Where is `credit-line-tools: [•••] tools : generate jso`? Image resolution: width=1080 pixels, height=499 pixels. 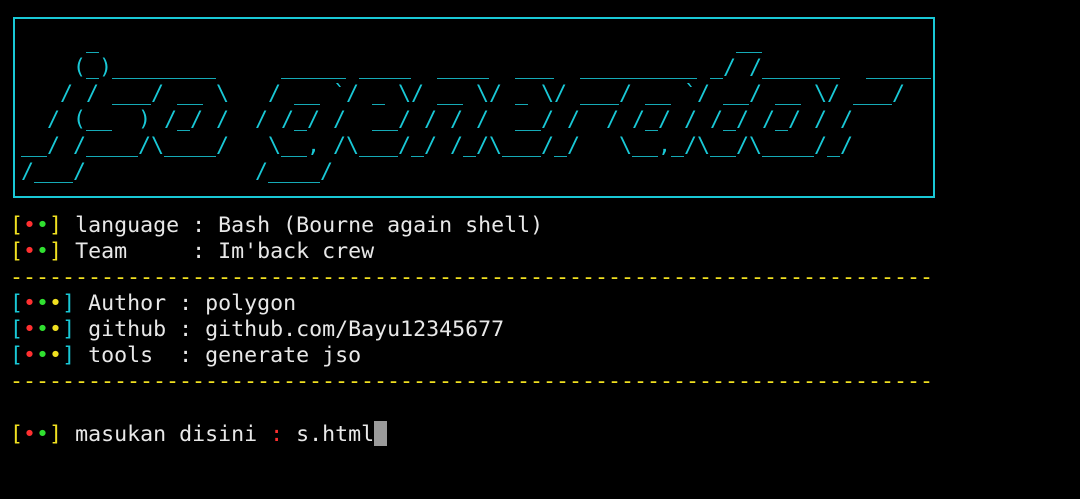
credit-line-tools: [•••] tools : generate jso is located at coordinates (185, 356).